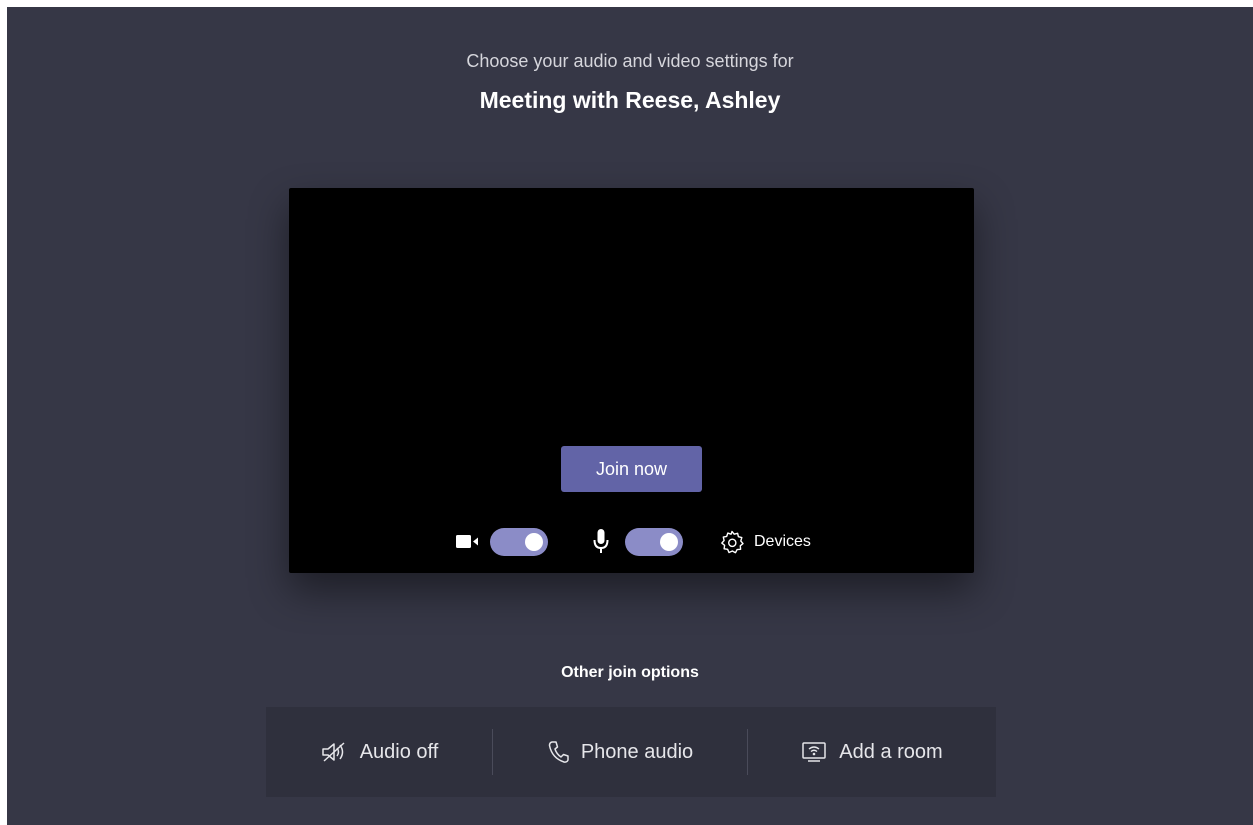 Image resolution: width=1253 pixels, height=825 pixels. I want to click on camera-toggle-knob, so click(534, 542).